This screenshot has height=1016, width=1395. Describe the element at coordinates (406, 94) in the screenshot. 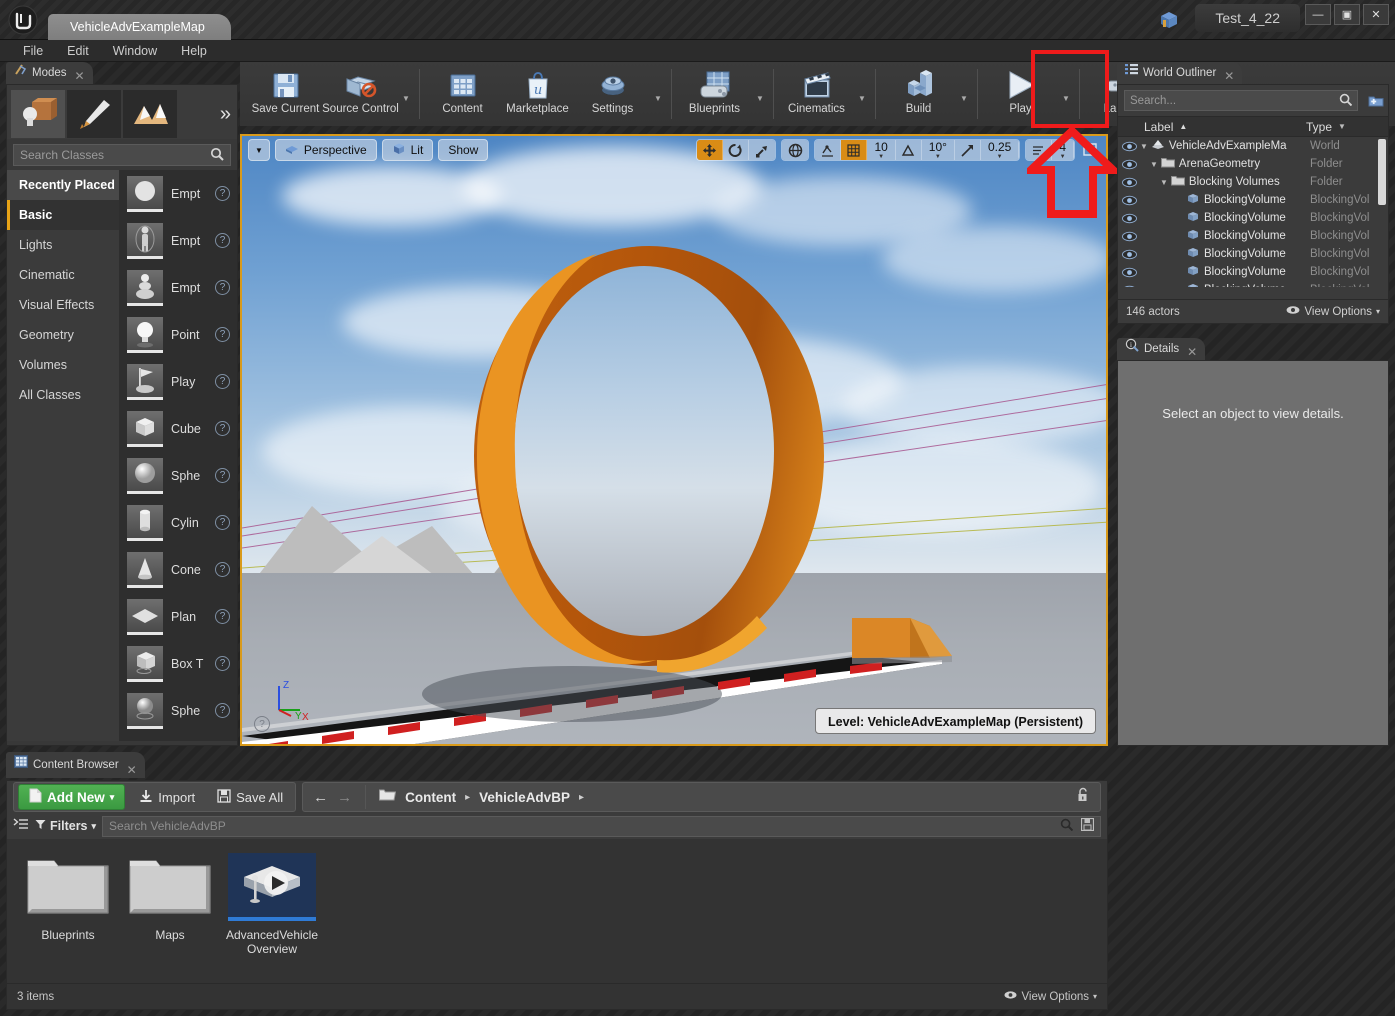

I see `source-control-dropdown-arrow: ▼` at that location.